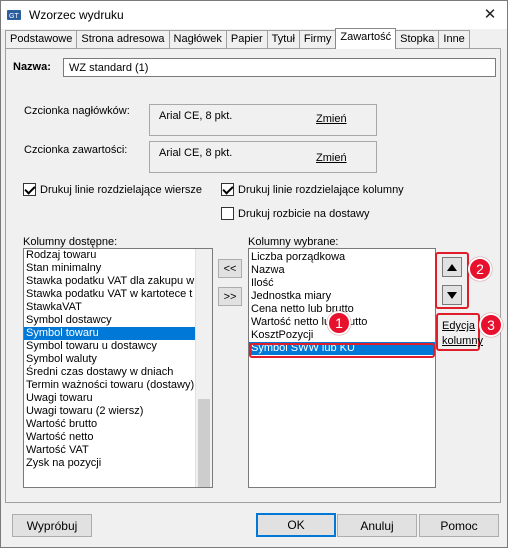 Image resolution: width=508 pixels, height=548 pixels. I want to click on scrollbar-thumb, so click(204, 443).